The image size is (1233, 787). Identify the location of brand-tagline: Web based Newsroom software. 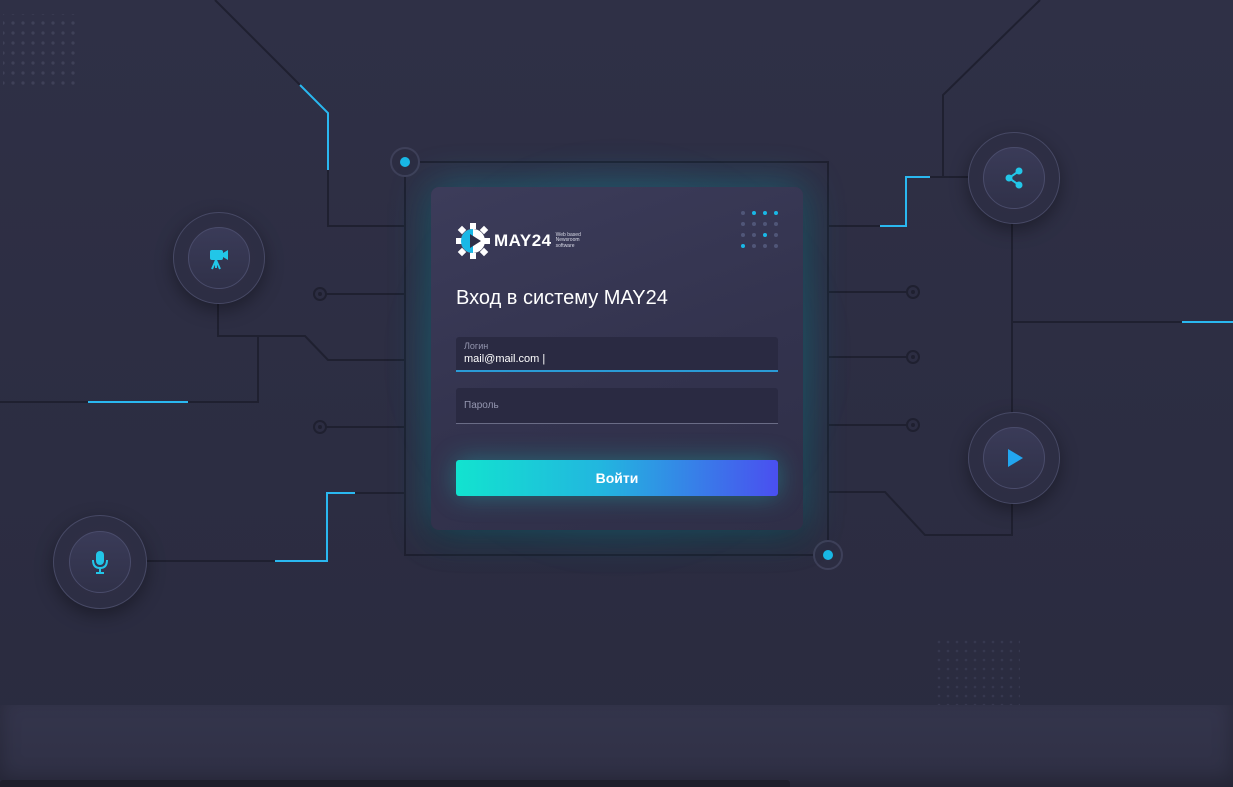
(571, 241).